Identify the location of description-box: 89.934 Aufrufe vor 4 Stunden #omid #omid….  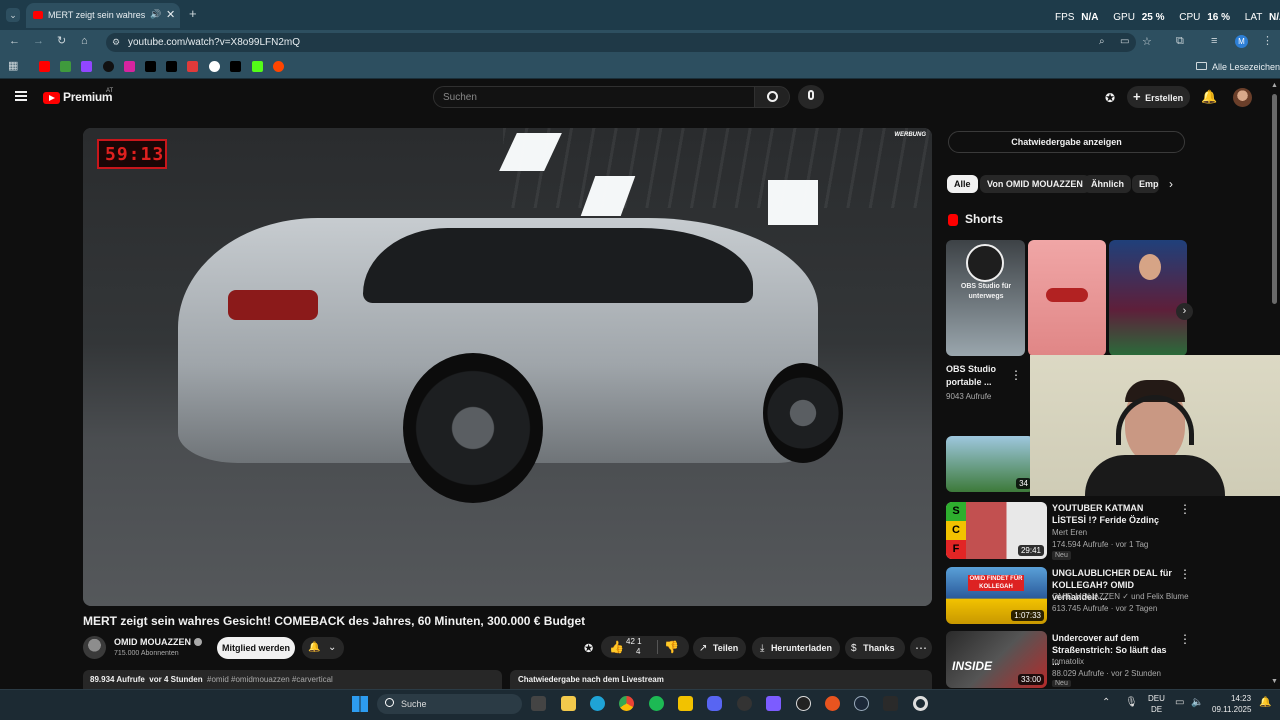
(292, 679).